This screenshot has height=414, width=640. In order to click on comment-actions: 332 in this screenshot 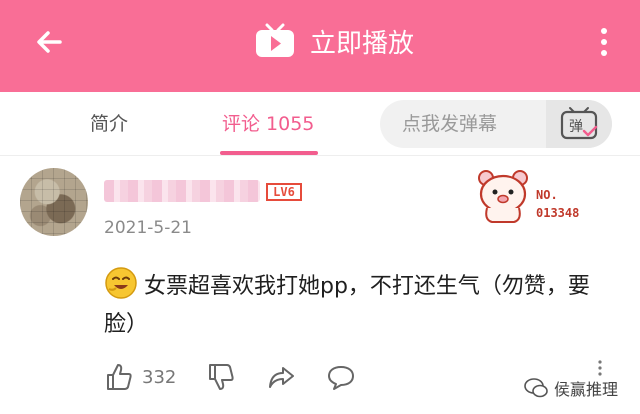, I will do `click(230, 377)`.